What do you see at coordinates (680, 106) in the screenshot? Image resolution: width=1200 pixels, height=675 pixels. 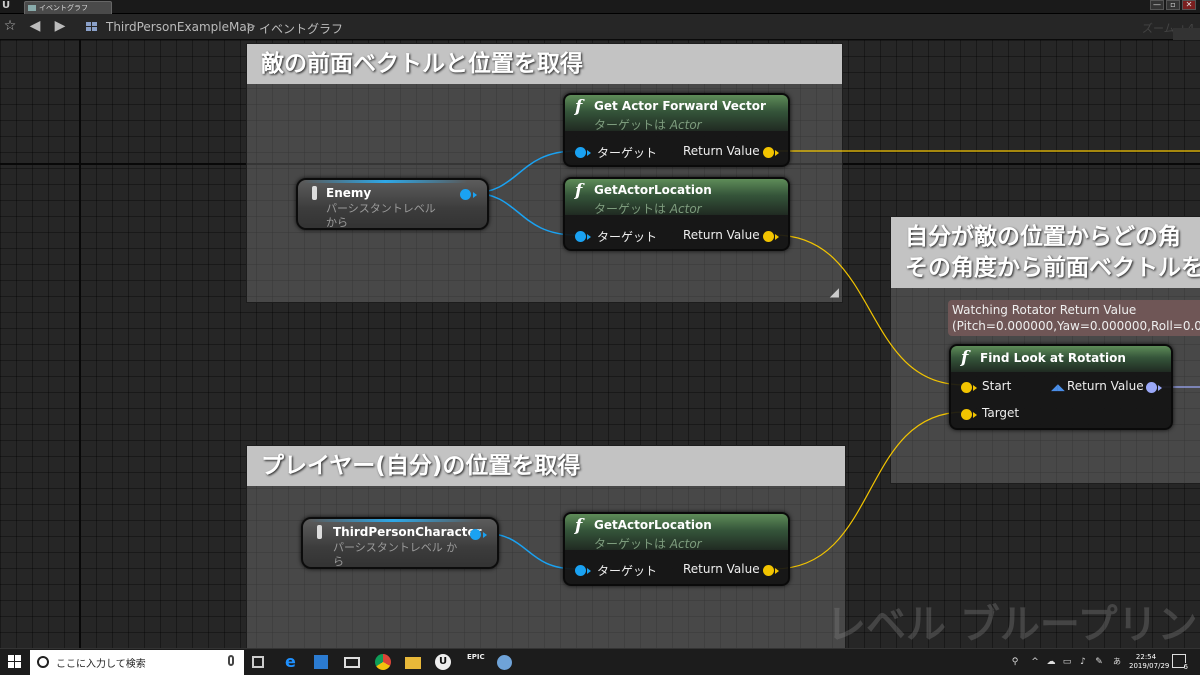 I see `node-title: Get Actor Forward Vector` at bounding box center [680, 106].